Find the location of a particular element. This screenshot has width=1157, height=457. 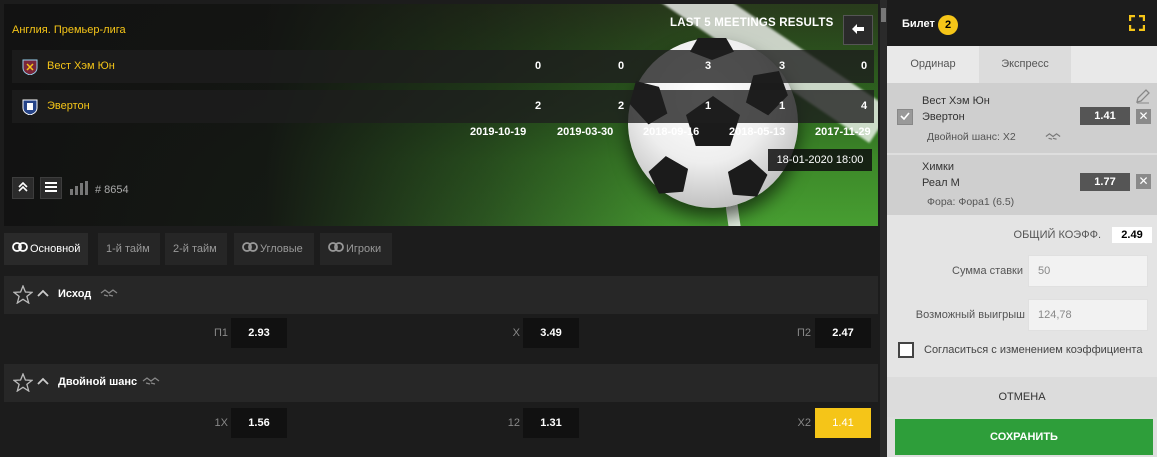

tab-players: Игроки is located at coordinates (356, 249).